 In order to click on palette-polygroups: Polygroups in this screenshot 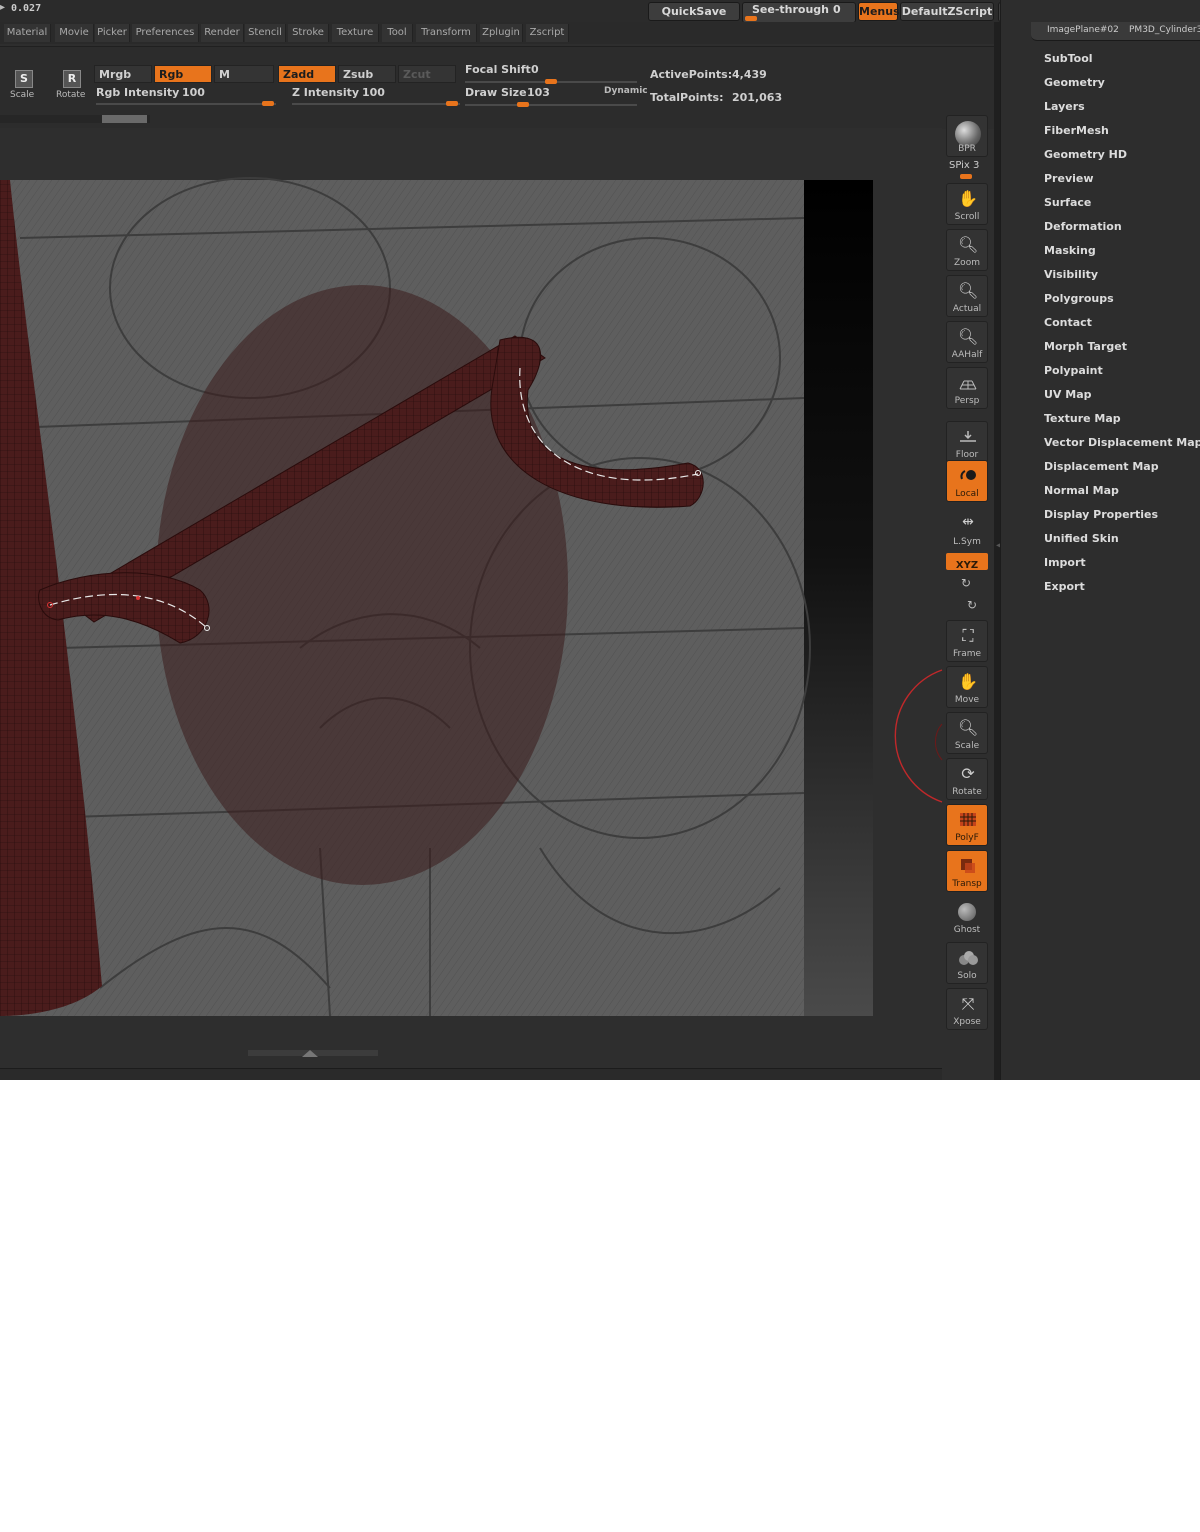, I will do `click(1079, 299)`.